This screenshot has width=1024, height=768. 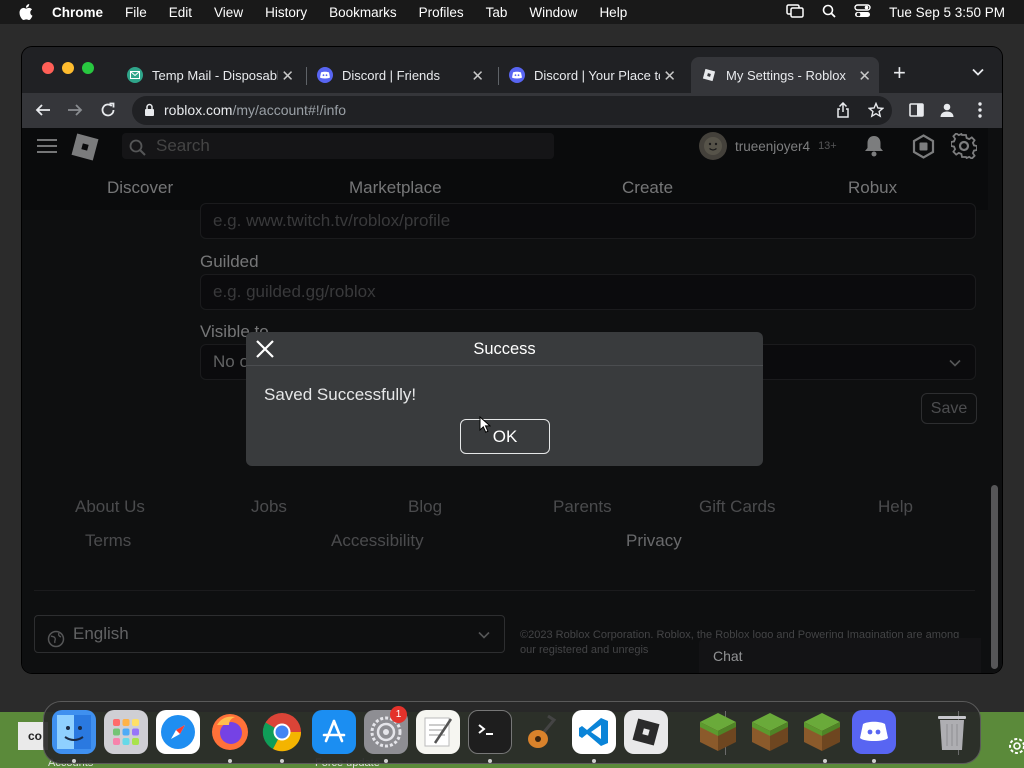 What do you see at coordinates (77, 12) in the screenshot?
I see `app-name: Chrome` at bounding box center [77, 12].